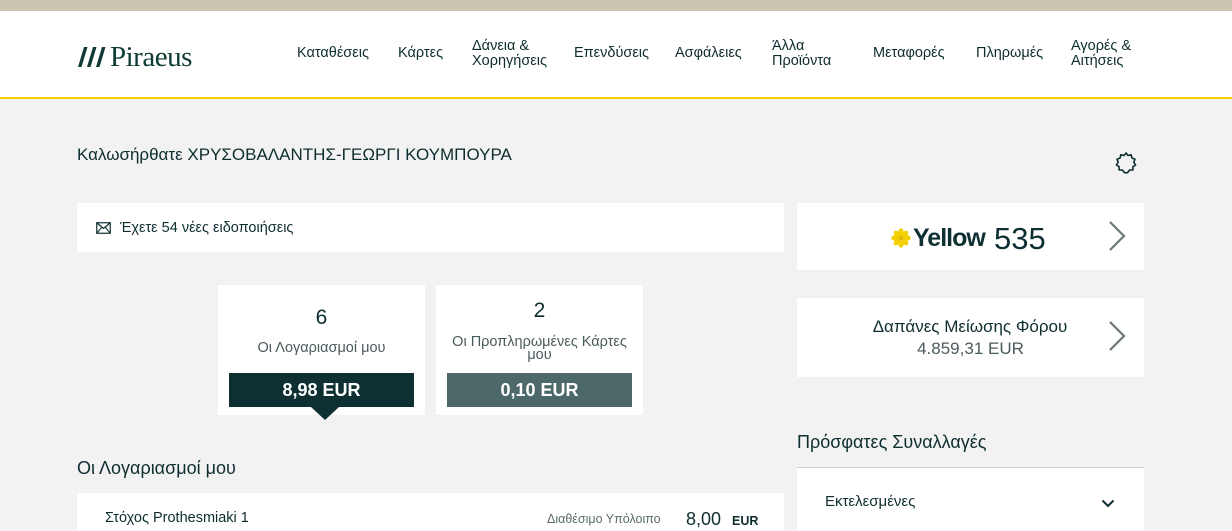 The width and height of the screenshot is (1232, 531). What do you see at coordinates (103, 227) in the screenshot?
I see `envelope-icon` at bounding box center [103, 227].